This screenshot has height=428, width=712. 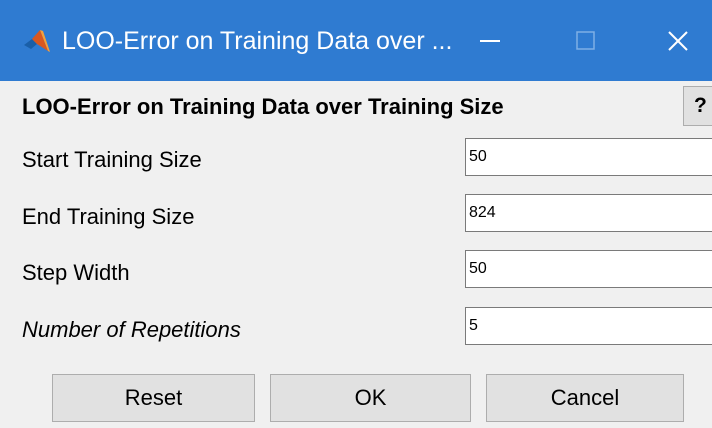 I want to click on maximize-icon, so click(x=585, y=40).